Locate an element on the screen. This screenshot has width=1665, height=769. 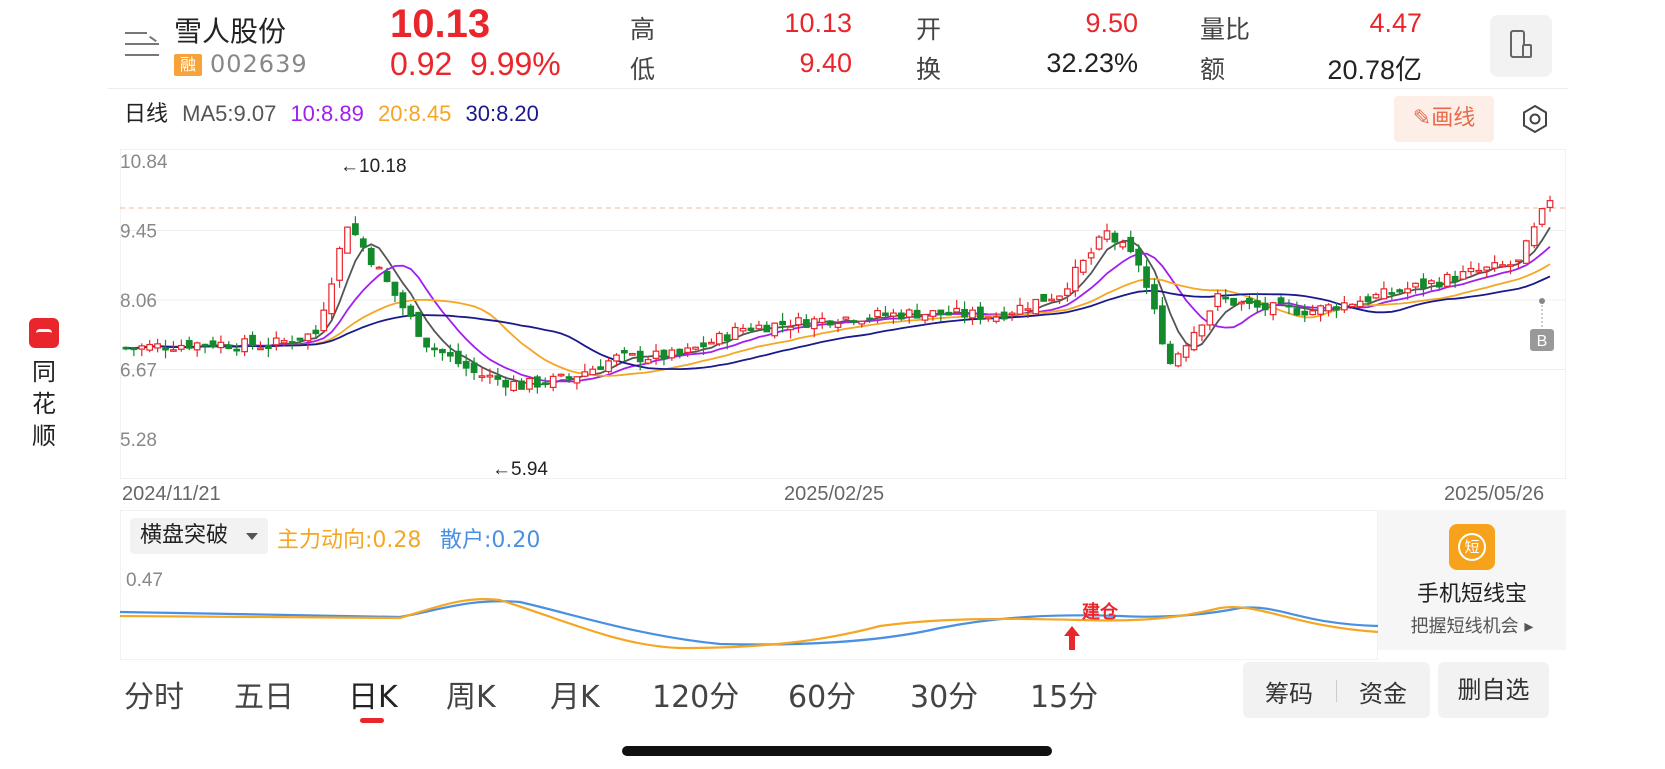
tab-15min: 15分 is located at coordinates (1064, 694).